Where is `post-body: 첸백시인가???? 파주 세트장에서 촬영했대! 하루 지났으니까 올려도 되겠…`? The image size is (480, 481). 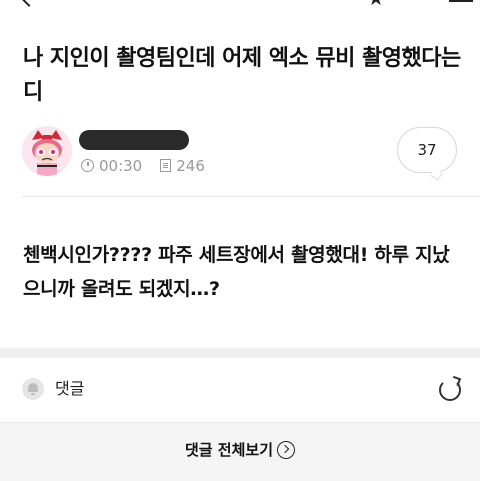
post-body: 첸백시인가???? 파주 세트장에서 촬영했대! 하루 지났으니까 올려도 되겠… is located at coordinates (236, 272).